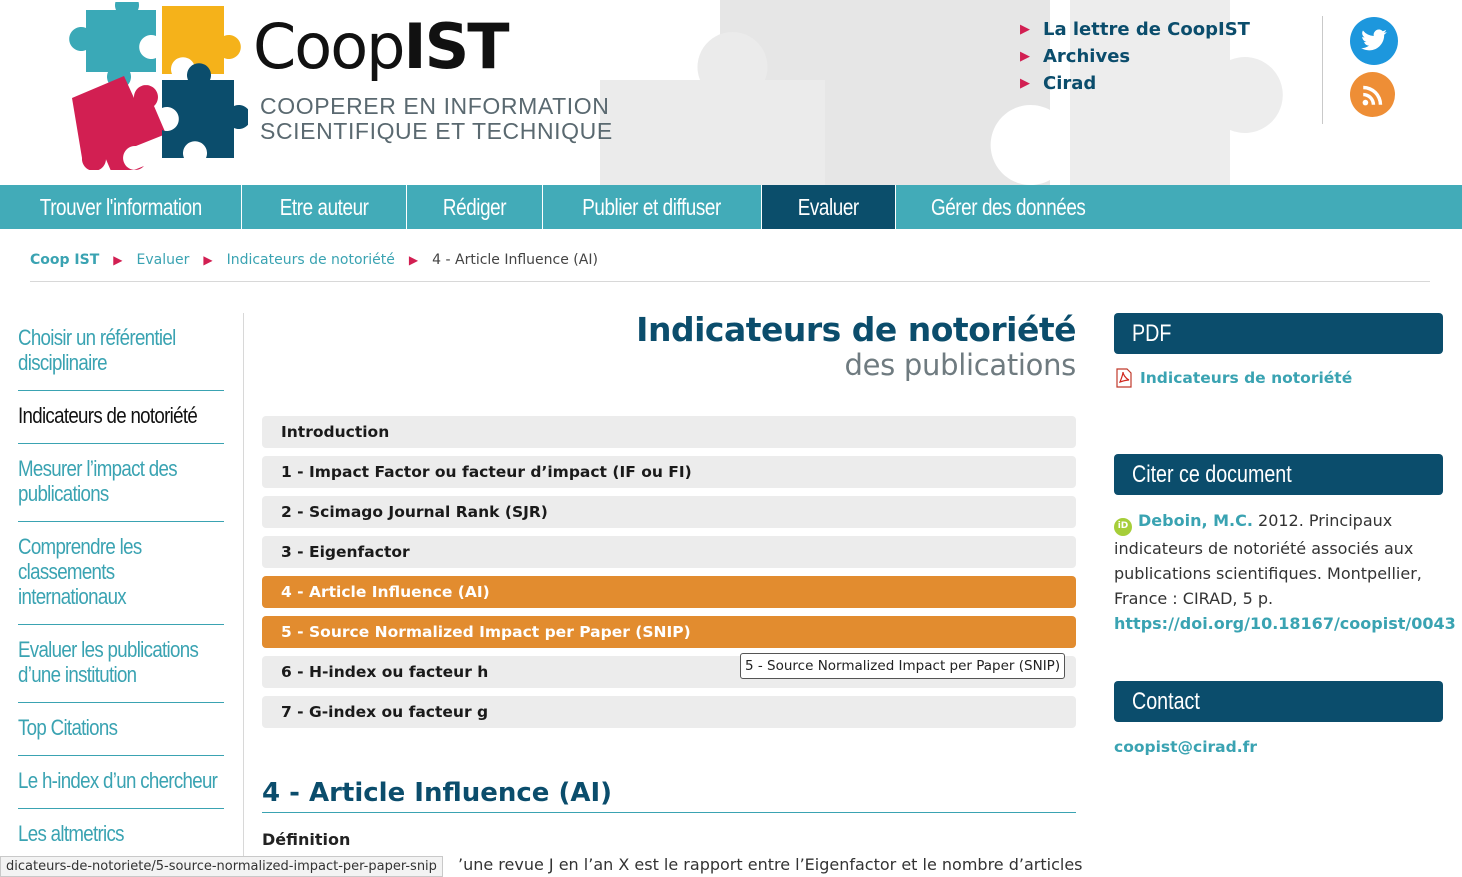 Image resolution: width=1462 pixels, height=877 pixels. What do you see at coordinates (1185, 747) in the screenshot?
I see `contact-email-link: coopist@cirad.fr` at bounding box center [1185, 747].